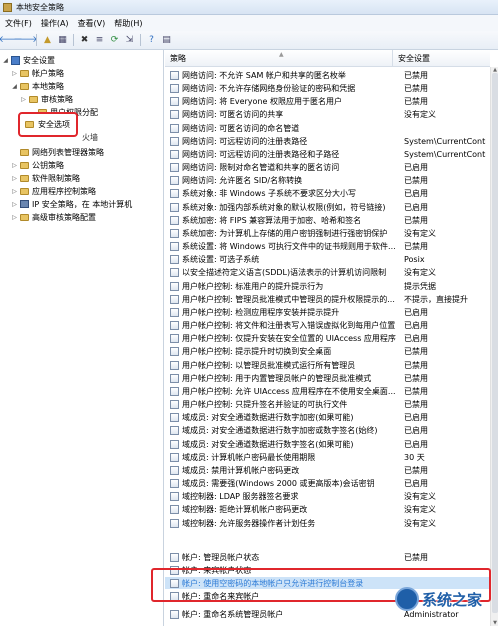 This screenshot has height=626, width=498. Describe the element at coordinates (327, 483) in the screenshot. I see `table-row: 域成员: 需要强(Windows 2000 或更高版本)会话密钥 已启用` at that location.